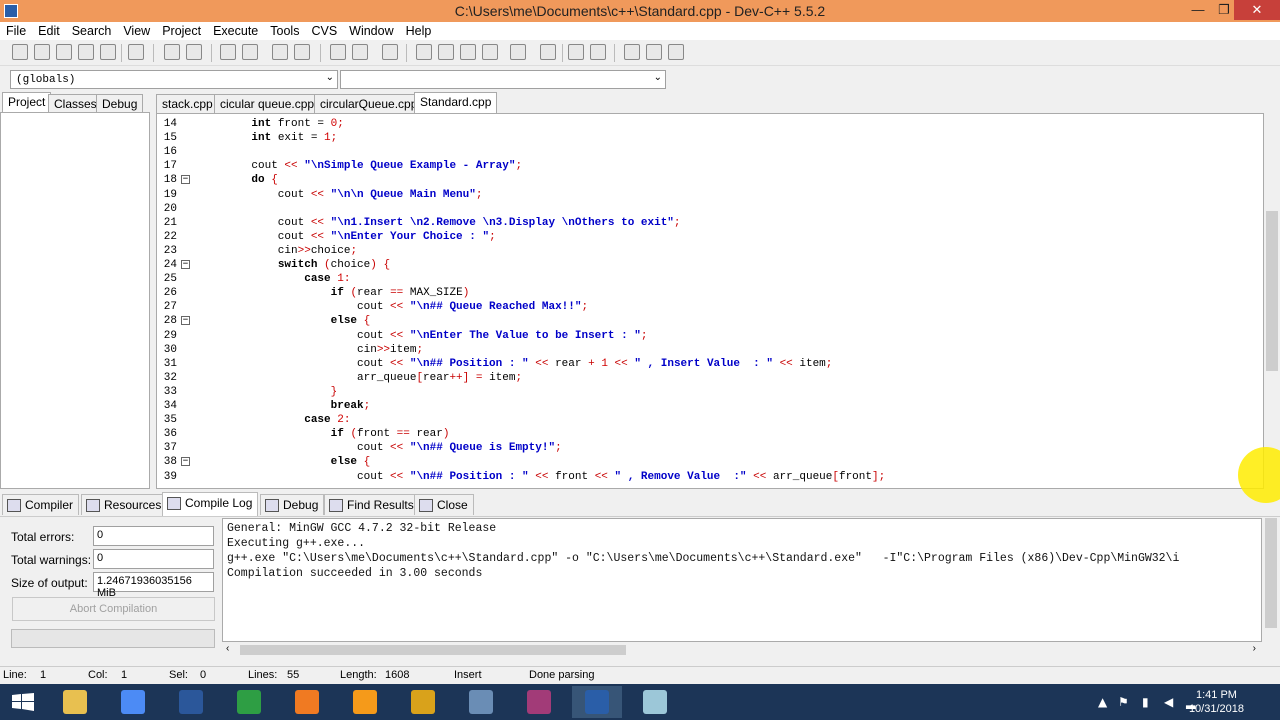 The image size is (1280, 720). I want to click on code-line: 23 cin>>choice;, so click(710, 251).